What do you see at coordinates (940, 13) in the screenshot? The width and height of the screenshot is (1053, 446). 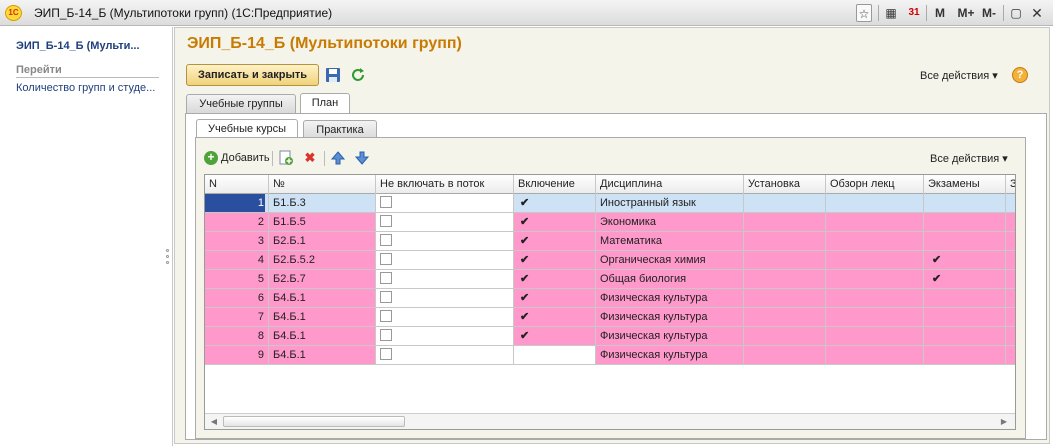 I see `memory-m-button: M` at bounding box center [940, 13].